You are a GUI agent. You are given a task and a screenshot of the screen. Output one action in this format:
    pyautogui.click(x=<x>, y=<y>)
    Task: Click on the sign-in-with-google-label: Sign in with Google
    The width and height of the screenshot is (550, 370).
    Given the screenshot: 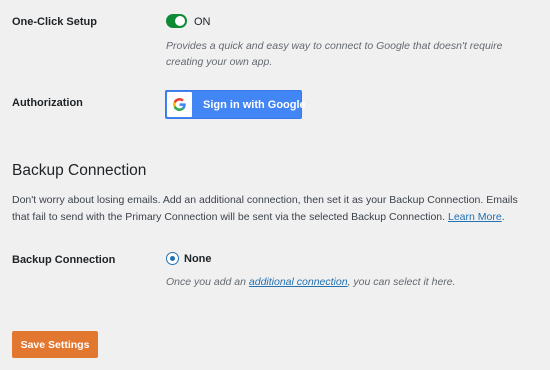 What is the action you would take?
    pyautogui.click(x=254, y=105)
    